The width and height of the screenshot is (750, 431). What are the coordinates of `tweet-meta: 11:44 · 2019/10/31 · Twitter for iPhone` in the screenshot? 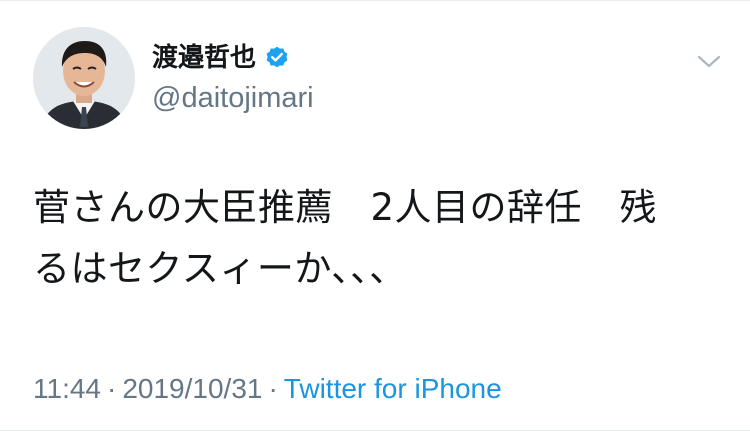 It's located at (267, 389).